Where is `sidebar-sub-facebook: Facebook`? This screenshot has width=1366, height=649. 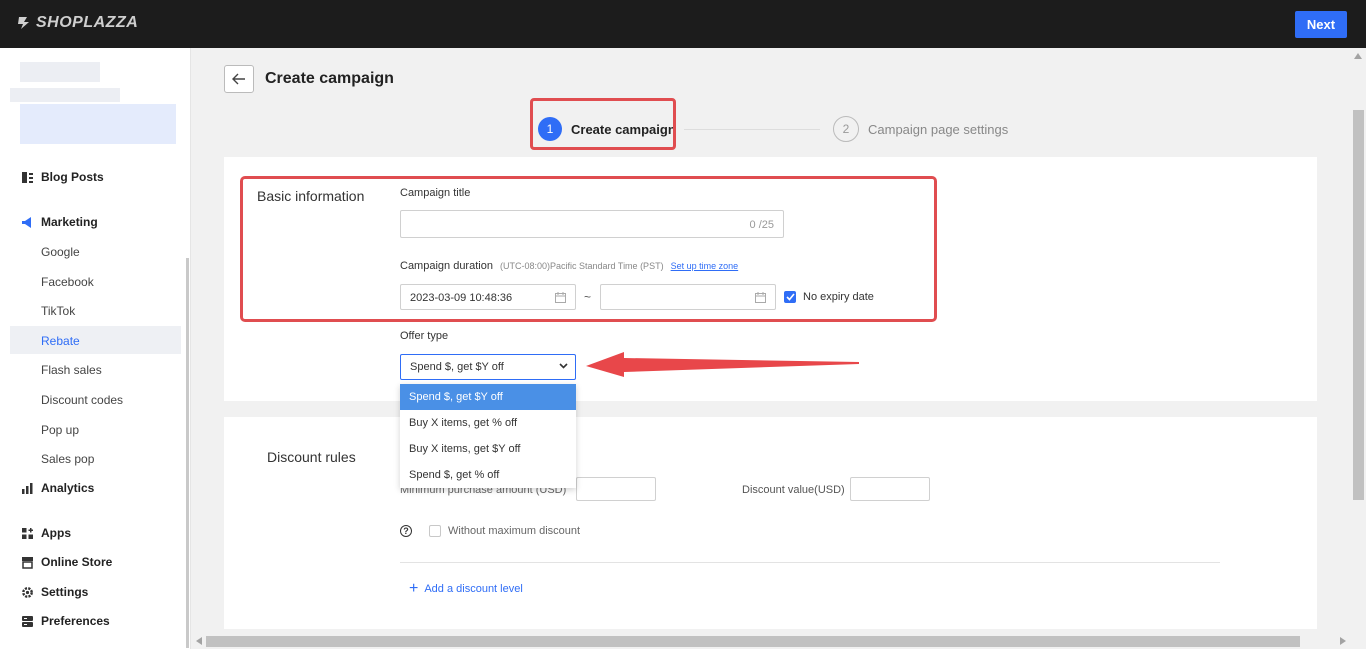
sidebar-sub-facebook: Facebook is located at coordinates (67, 282).